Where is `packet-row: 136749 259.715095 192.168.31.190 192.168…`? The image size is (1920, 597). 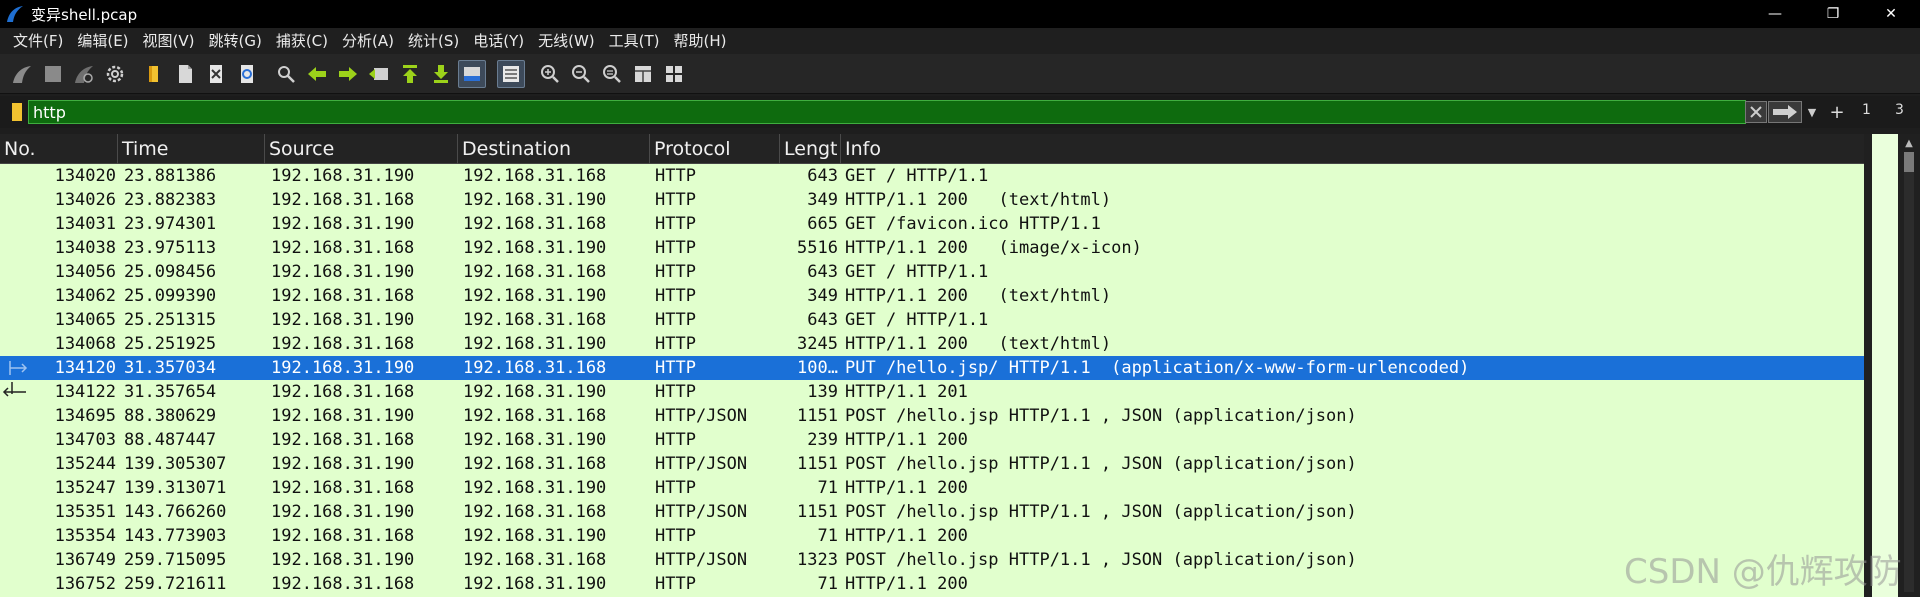
packet-row: 136749 259.715095 192.168.31.190 192.168… is located at coordinates (932, 560).